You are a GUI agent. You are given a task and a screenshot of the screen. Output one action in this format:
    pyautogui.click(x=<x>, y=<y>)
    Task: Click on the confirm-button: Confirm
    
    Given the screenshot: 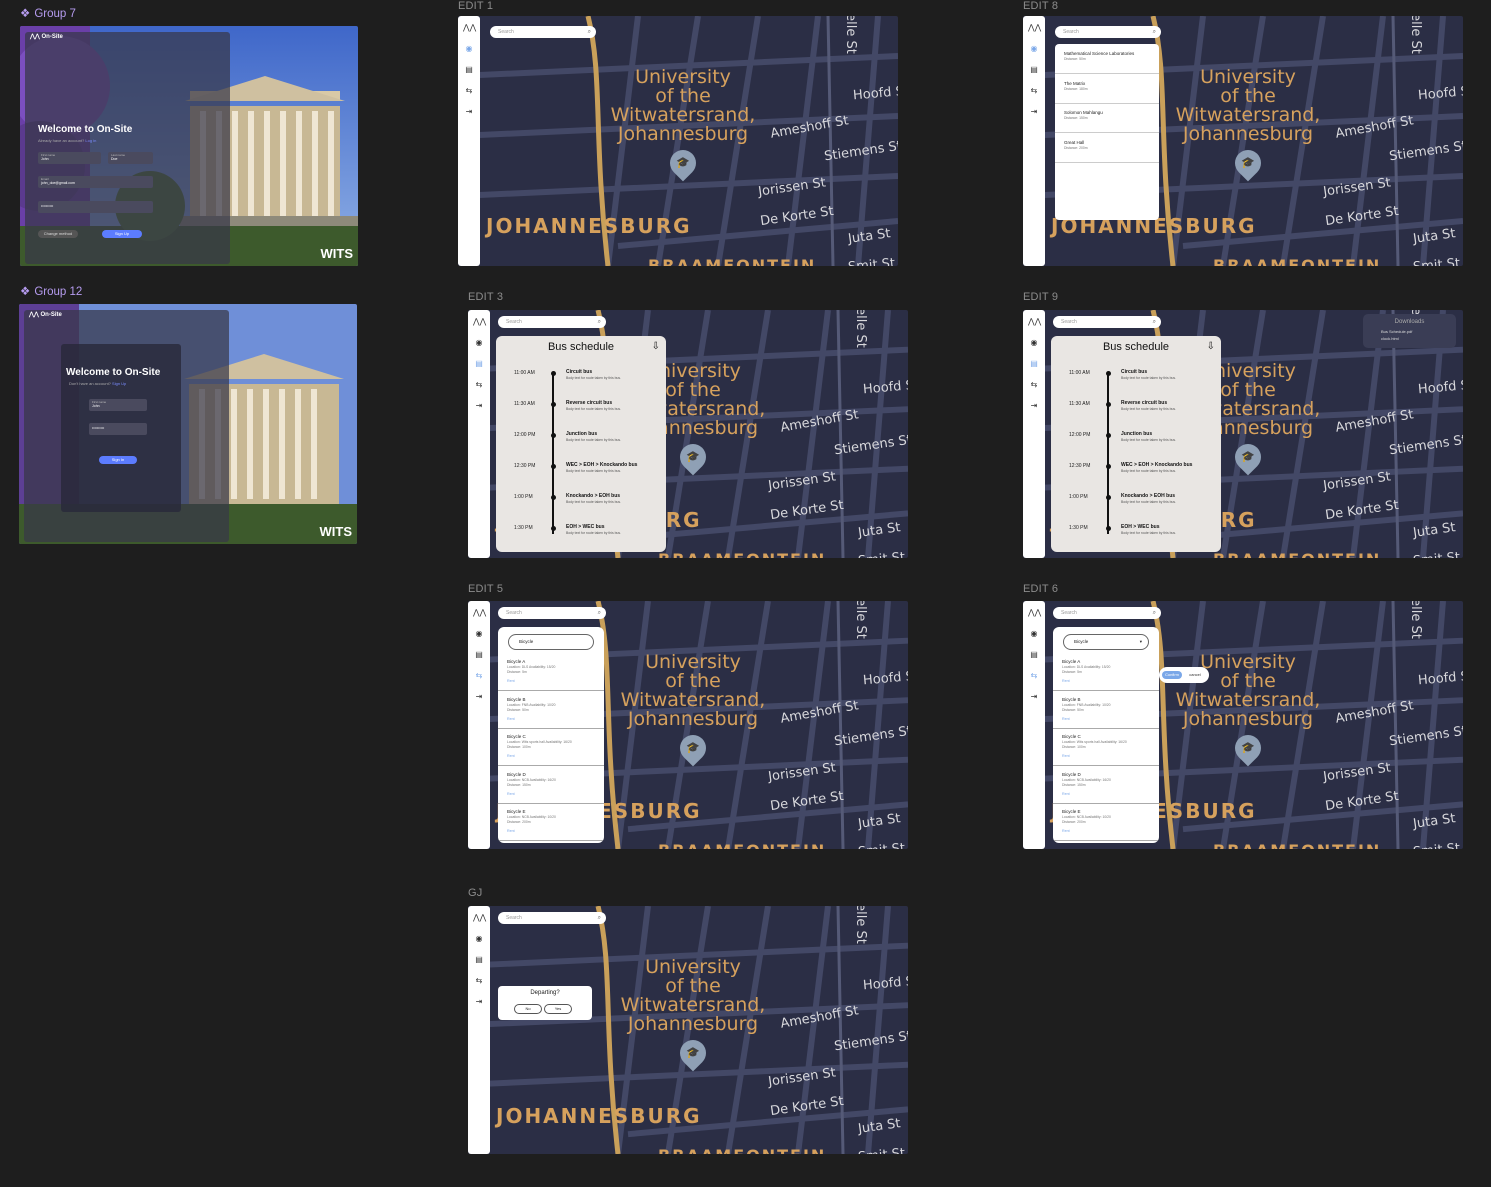 What is the action you would take?
    pyautogui.click(x=1172, y=675)
    